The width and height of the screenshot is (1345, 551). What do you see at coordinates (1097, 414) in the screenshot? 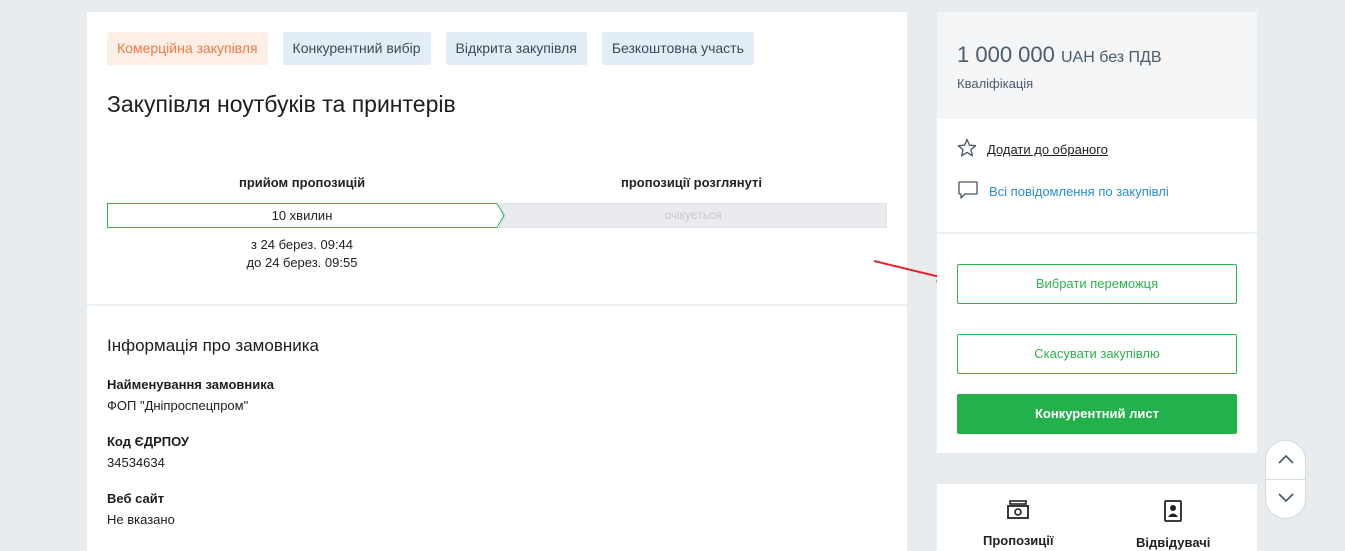
I see `competitive-sheet-button: Конкурентний лист` at bounding box center [1097, 414].